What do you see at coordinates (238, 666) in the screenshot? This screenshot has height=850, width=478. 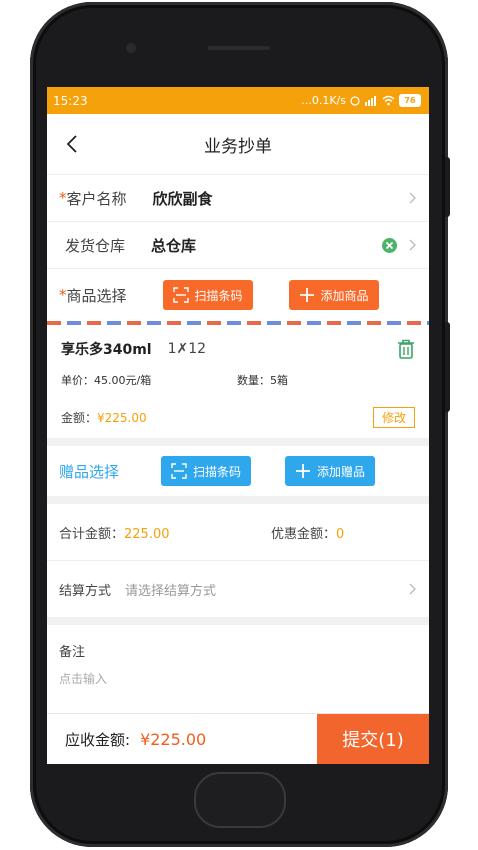 I see `memo-section: 备注 点击输入` at bounding box center [238, 666].